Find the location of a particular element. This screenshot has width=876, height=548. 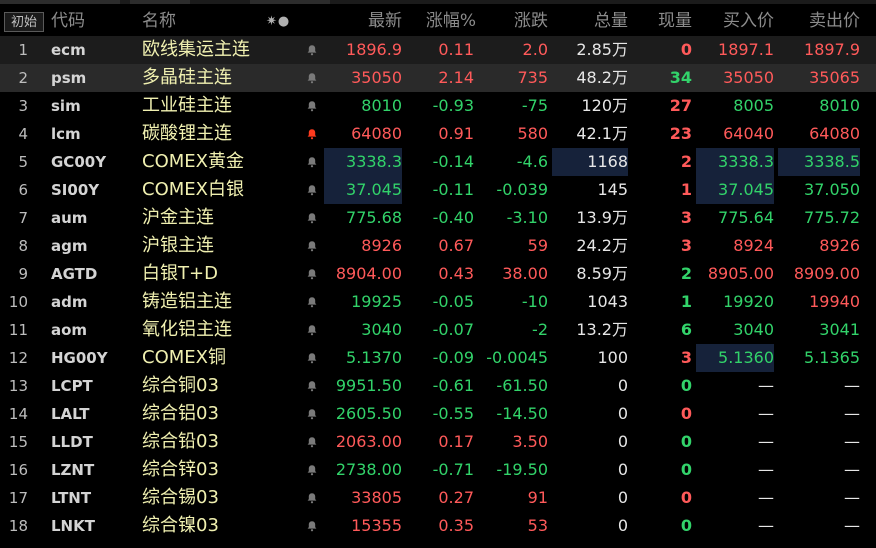

row-code: lcm is located at coordinates (66, 134).